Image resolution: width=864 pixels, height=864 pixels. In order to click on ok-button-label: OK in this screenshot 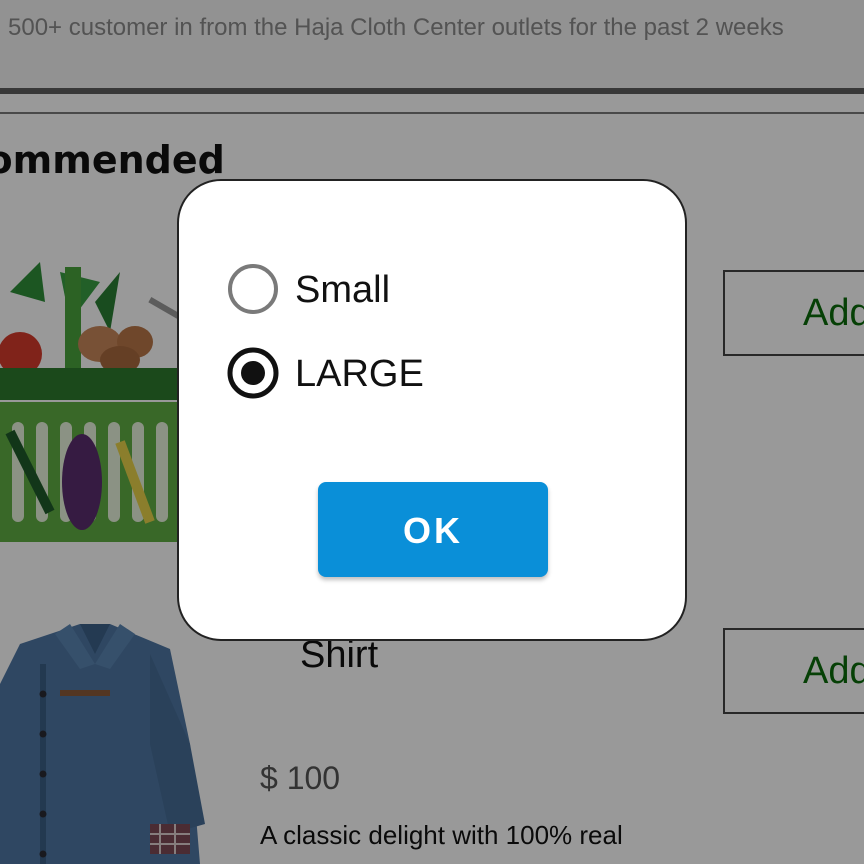, I will do `click(433, 530)`.